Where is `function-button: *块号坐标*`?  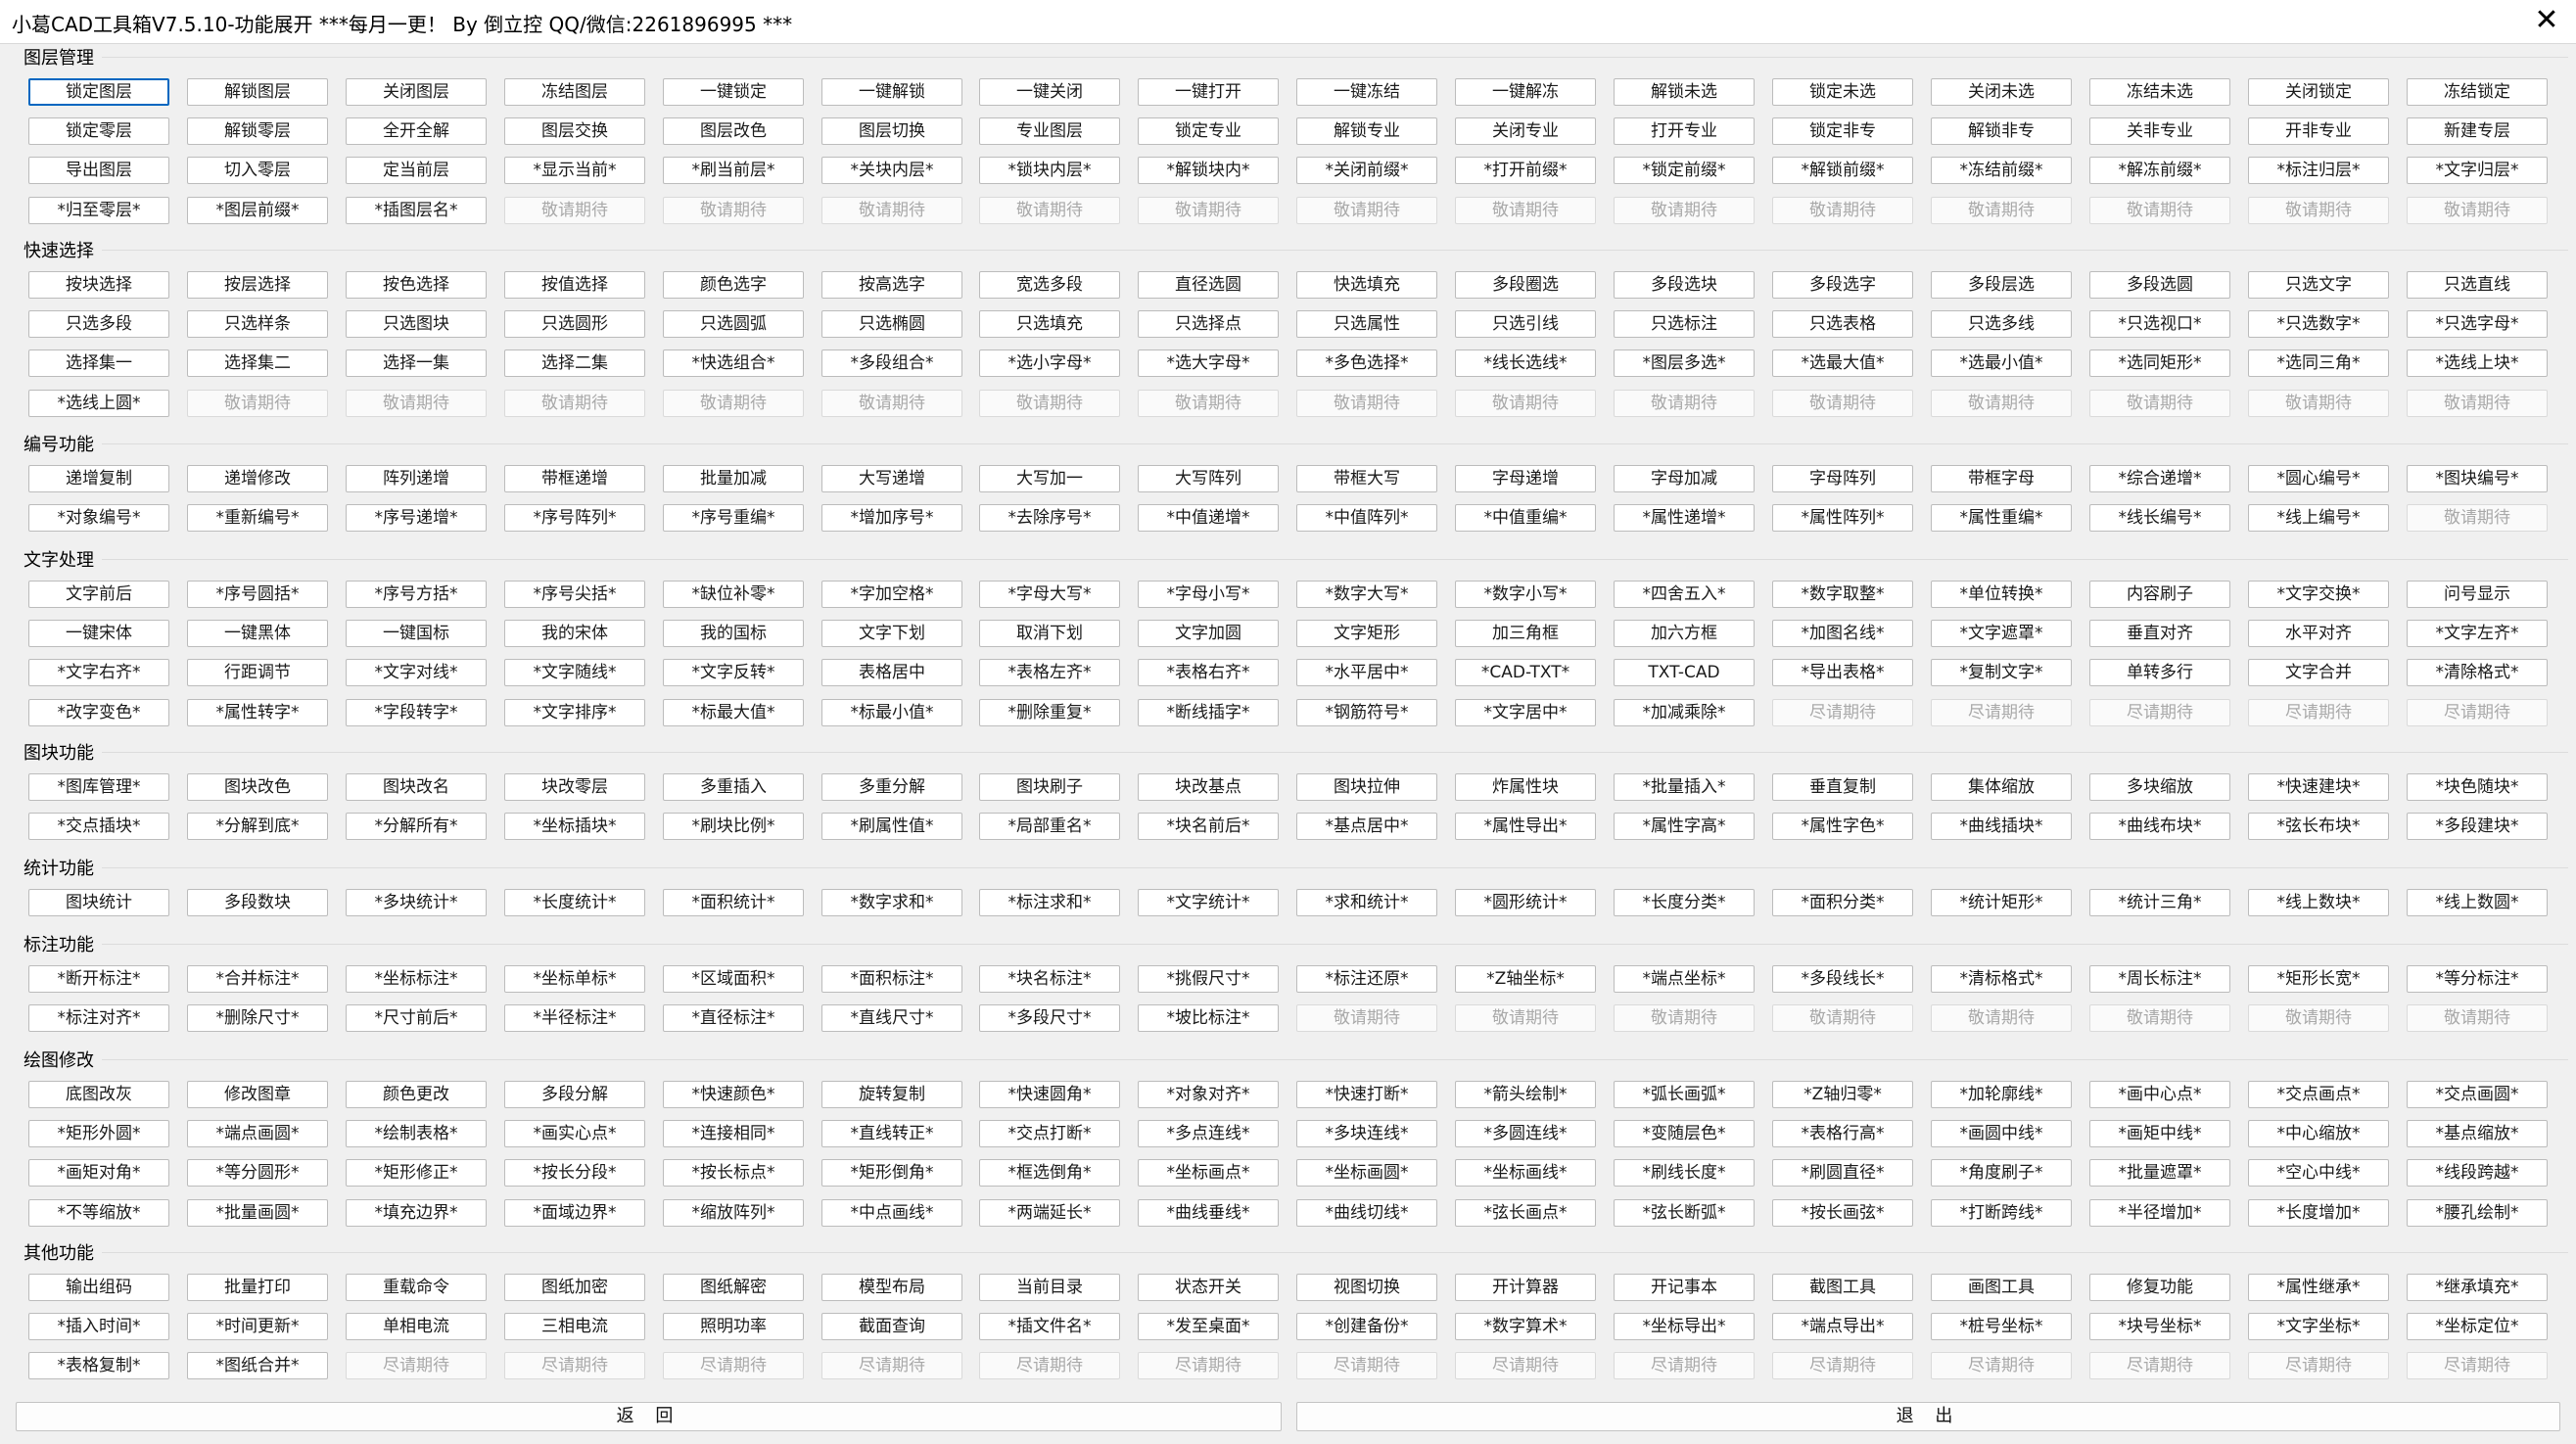 function-button: *块号坐标* is located at coordinates (2159, 1327).